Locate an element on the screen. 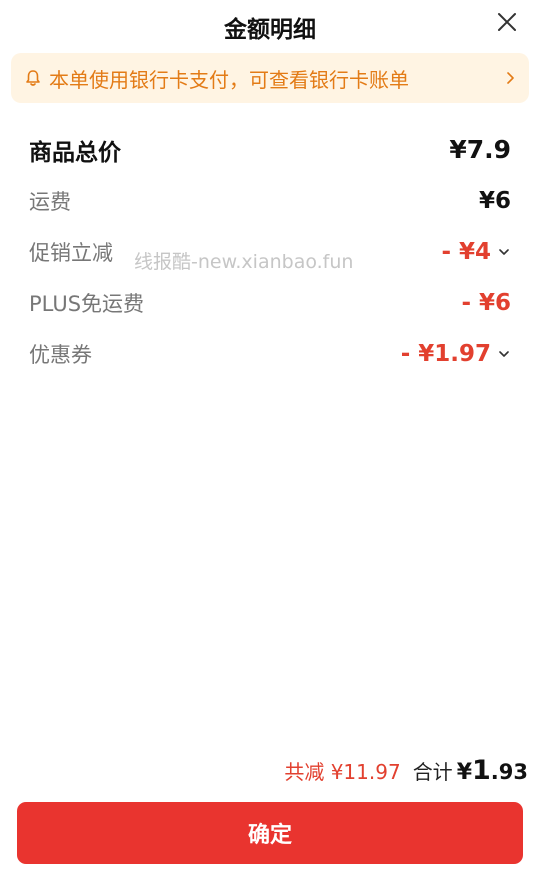 This screenshot has height=880, width=540. header: 金额明细 is located at coordinates (270, 25).